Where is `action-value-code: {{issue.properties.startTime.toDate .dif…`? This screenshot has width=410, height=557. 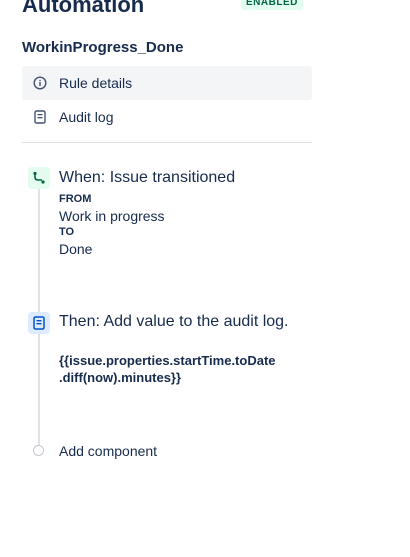
action-value-code: {{issue.properties.startTime.toDate .dif… is located at coordinates (189, 369).